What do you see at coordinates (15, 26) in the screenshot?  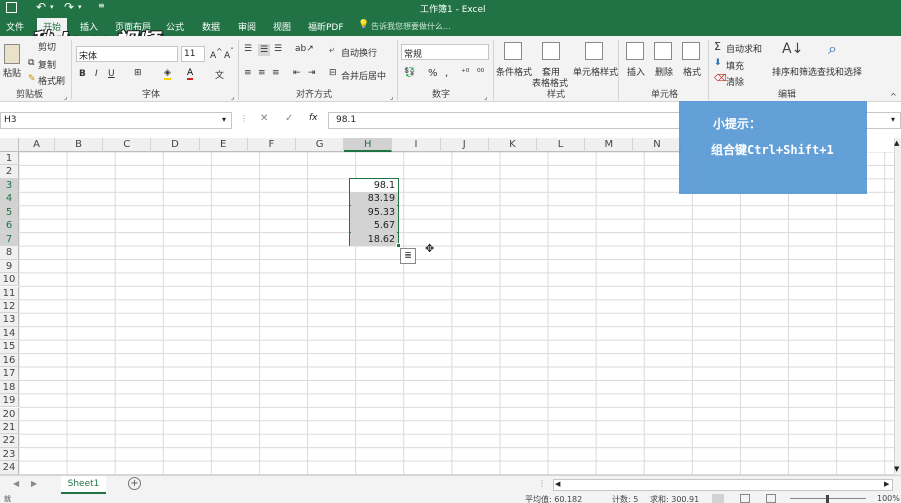 I see `tab-file: 文件` at bounding box center [15, 26].